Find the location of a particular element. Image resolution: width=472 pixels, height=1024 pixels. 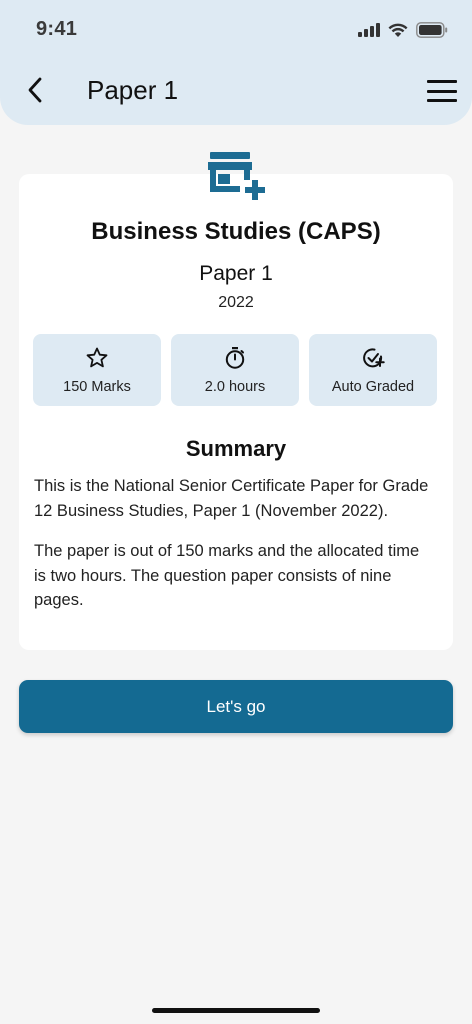

page-title: Paper 1 is located at coordinates (133, 90).